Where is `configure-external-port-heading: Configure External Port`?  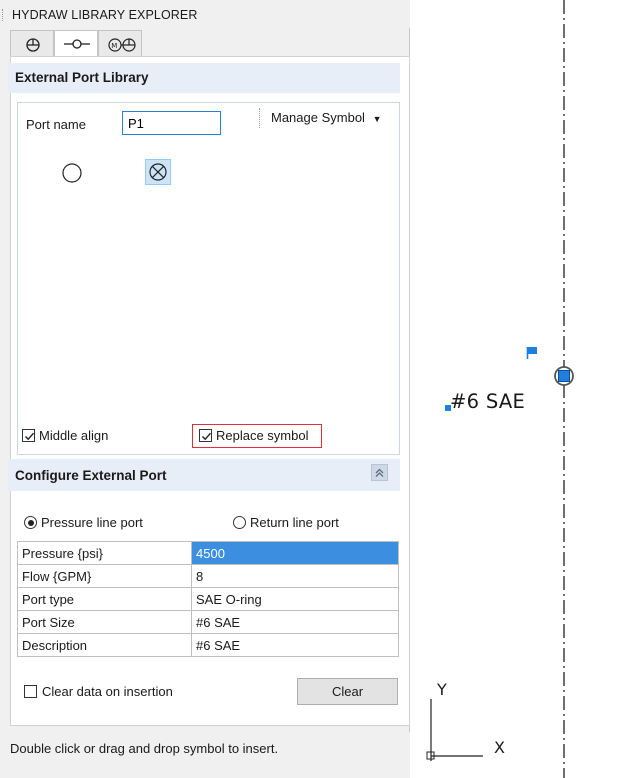
configure-external-port-heading: Configure External Port is located at coordinates (204, 475).